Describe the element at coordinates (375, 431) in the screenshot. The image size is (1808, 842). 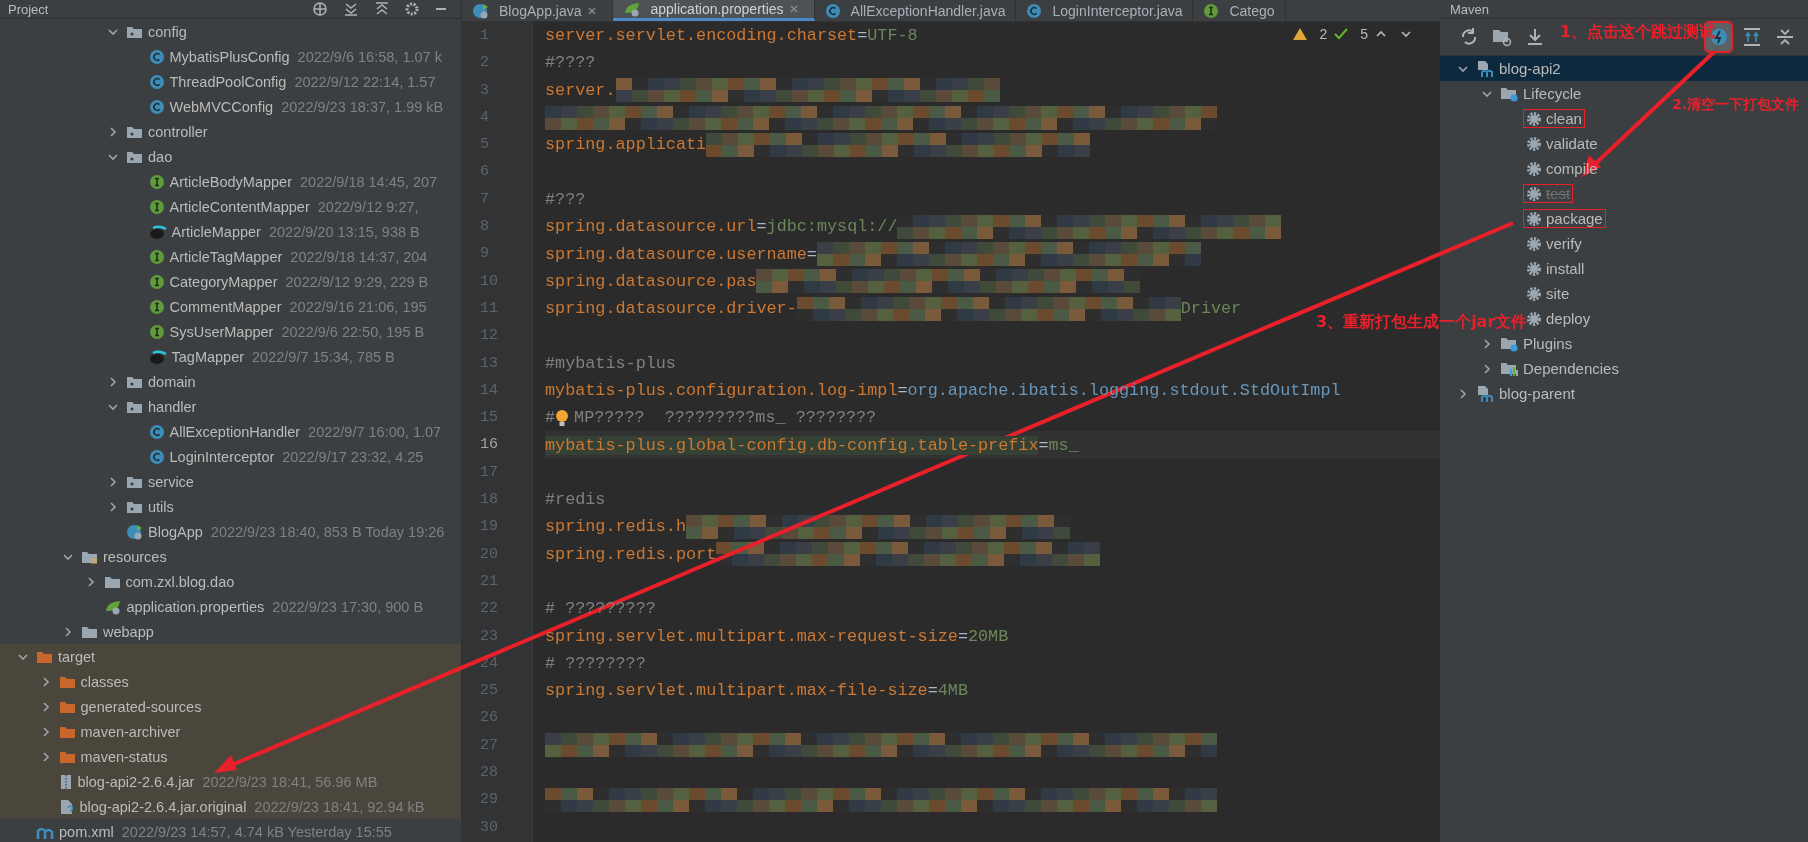
I see `file-info: 2022/9/7 16:00, 1.07` at that location.